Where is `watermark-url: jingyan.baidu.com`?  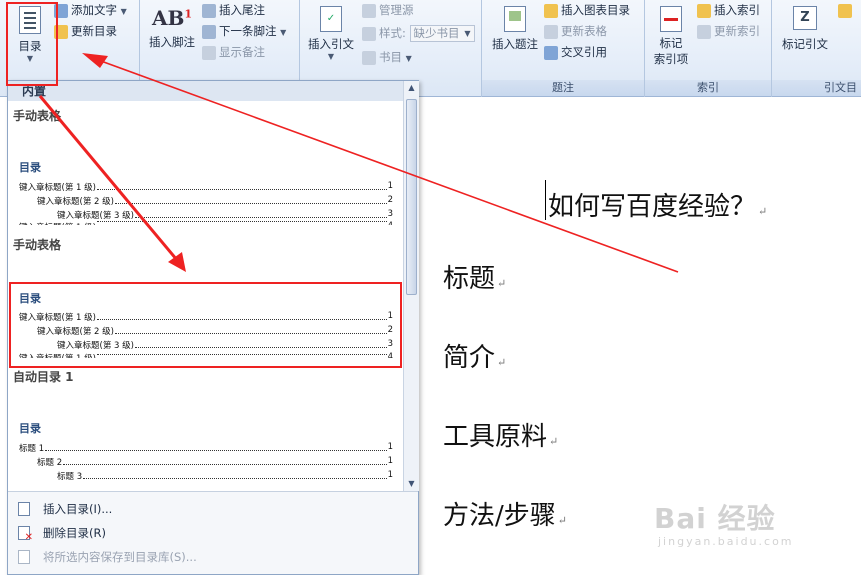
watermark-url: jingyan.baidu.com is located at coordinates (726, 541).